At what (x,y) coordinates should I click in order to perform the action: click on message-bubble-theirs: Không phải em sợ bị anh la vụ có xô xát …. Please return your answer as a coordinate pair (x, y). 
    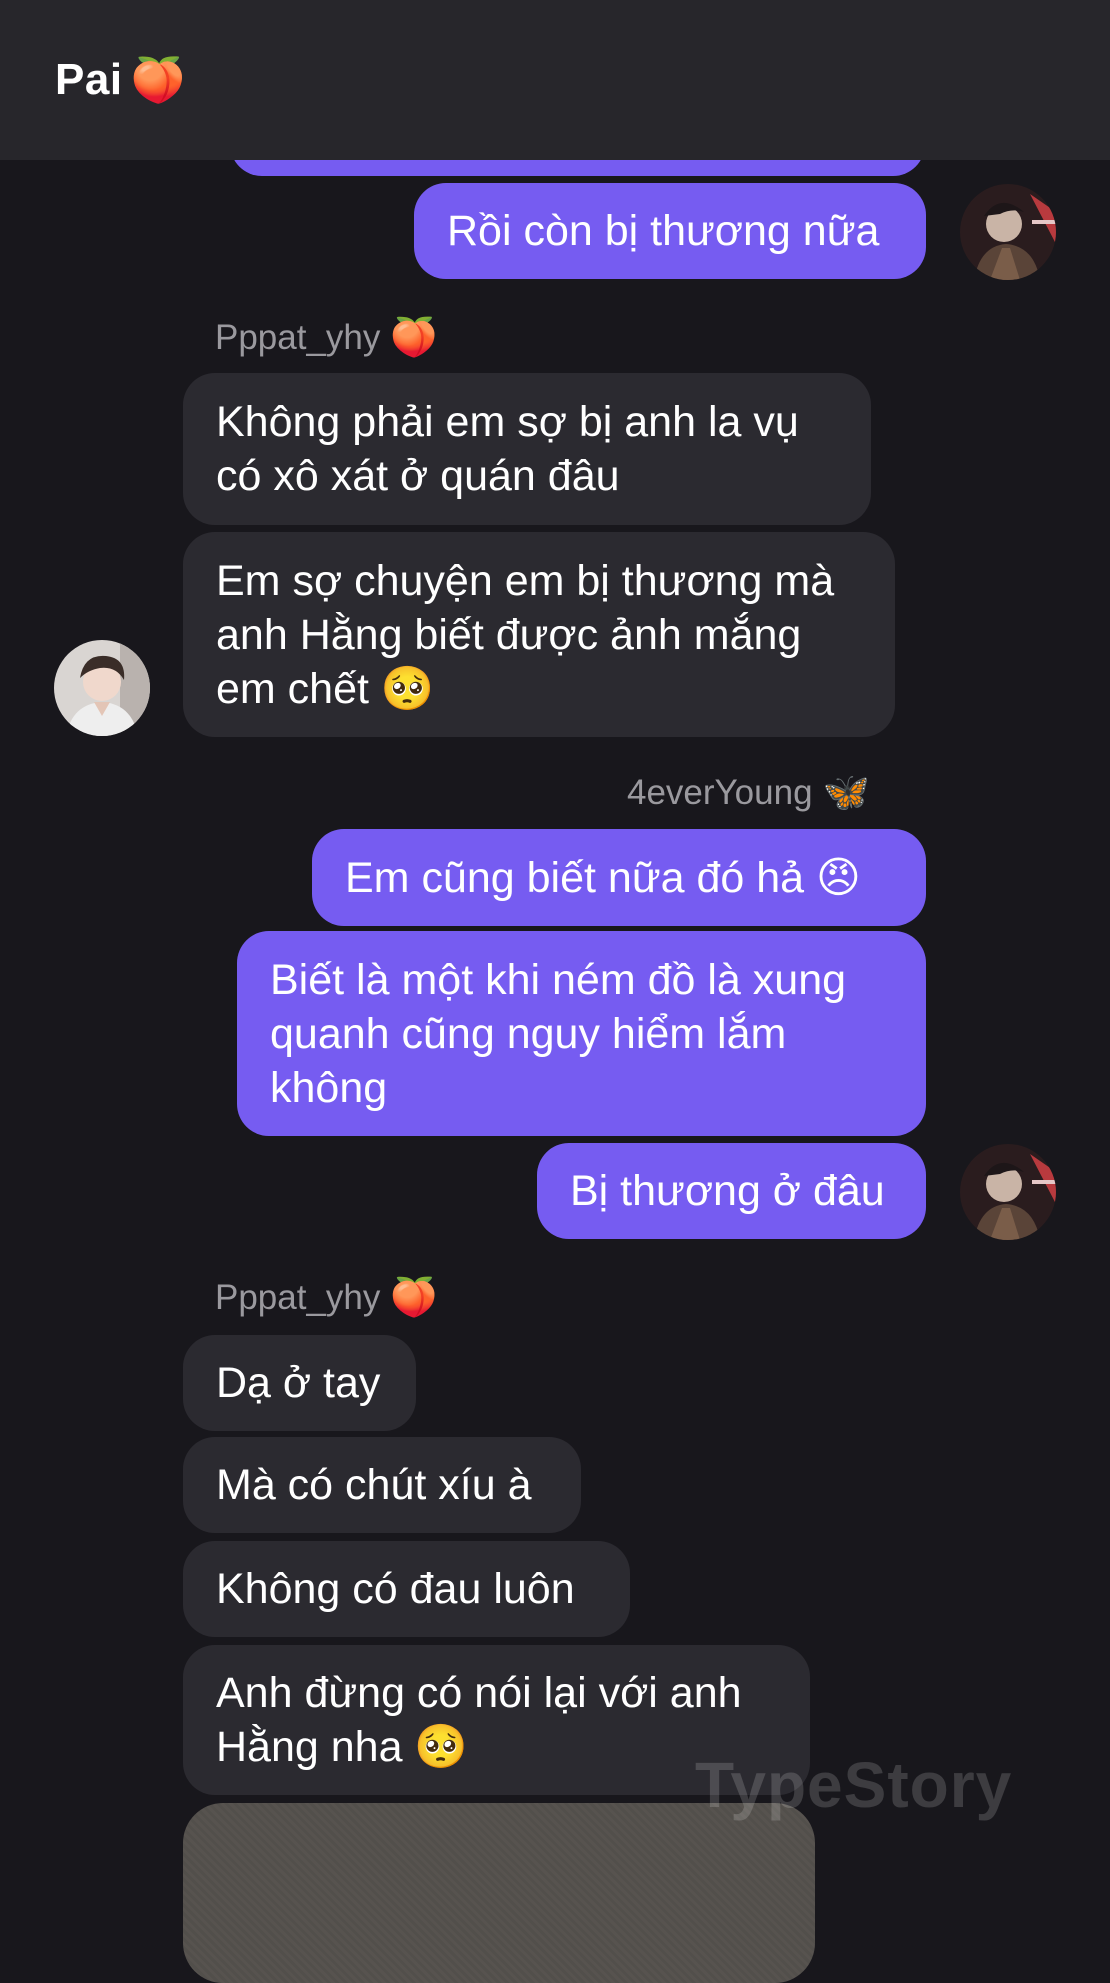
    Looking at the image, I should click on (527, 449).